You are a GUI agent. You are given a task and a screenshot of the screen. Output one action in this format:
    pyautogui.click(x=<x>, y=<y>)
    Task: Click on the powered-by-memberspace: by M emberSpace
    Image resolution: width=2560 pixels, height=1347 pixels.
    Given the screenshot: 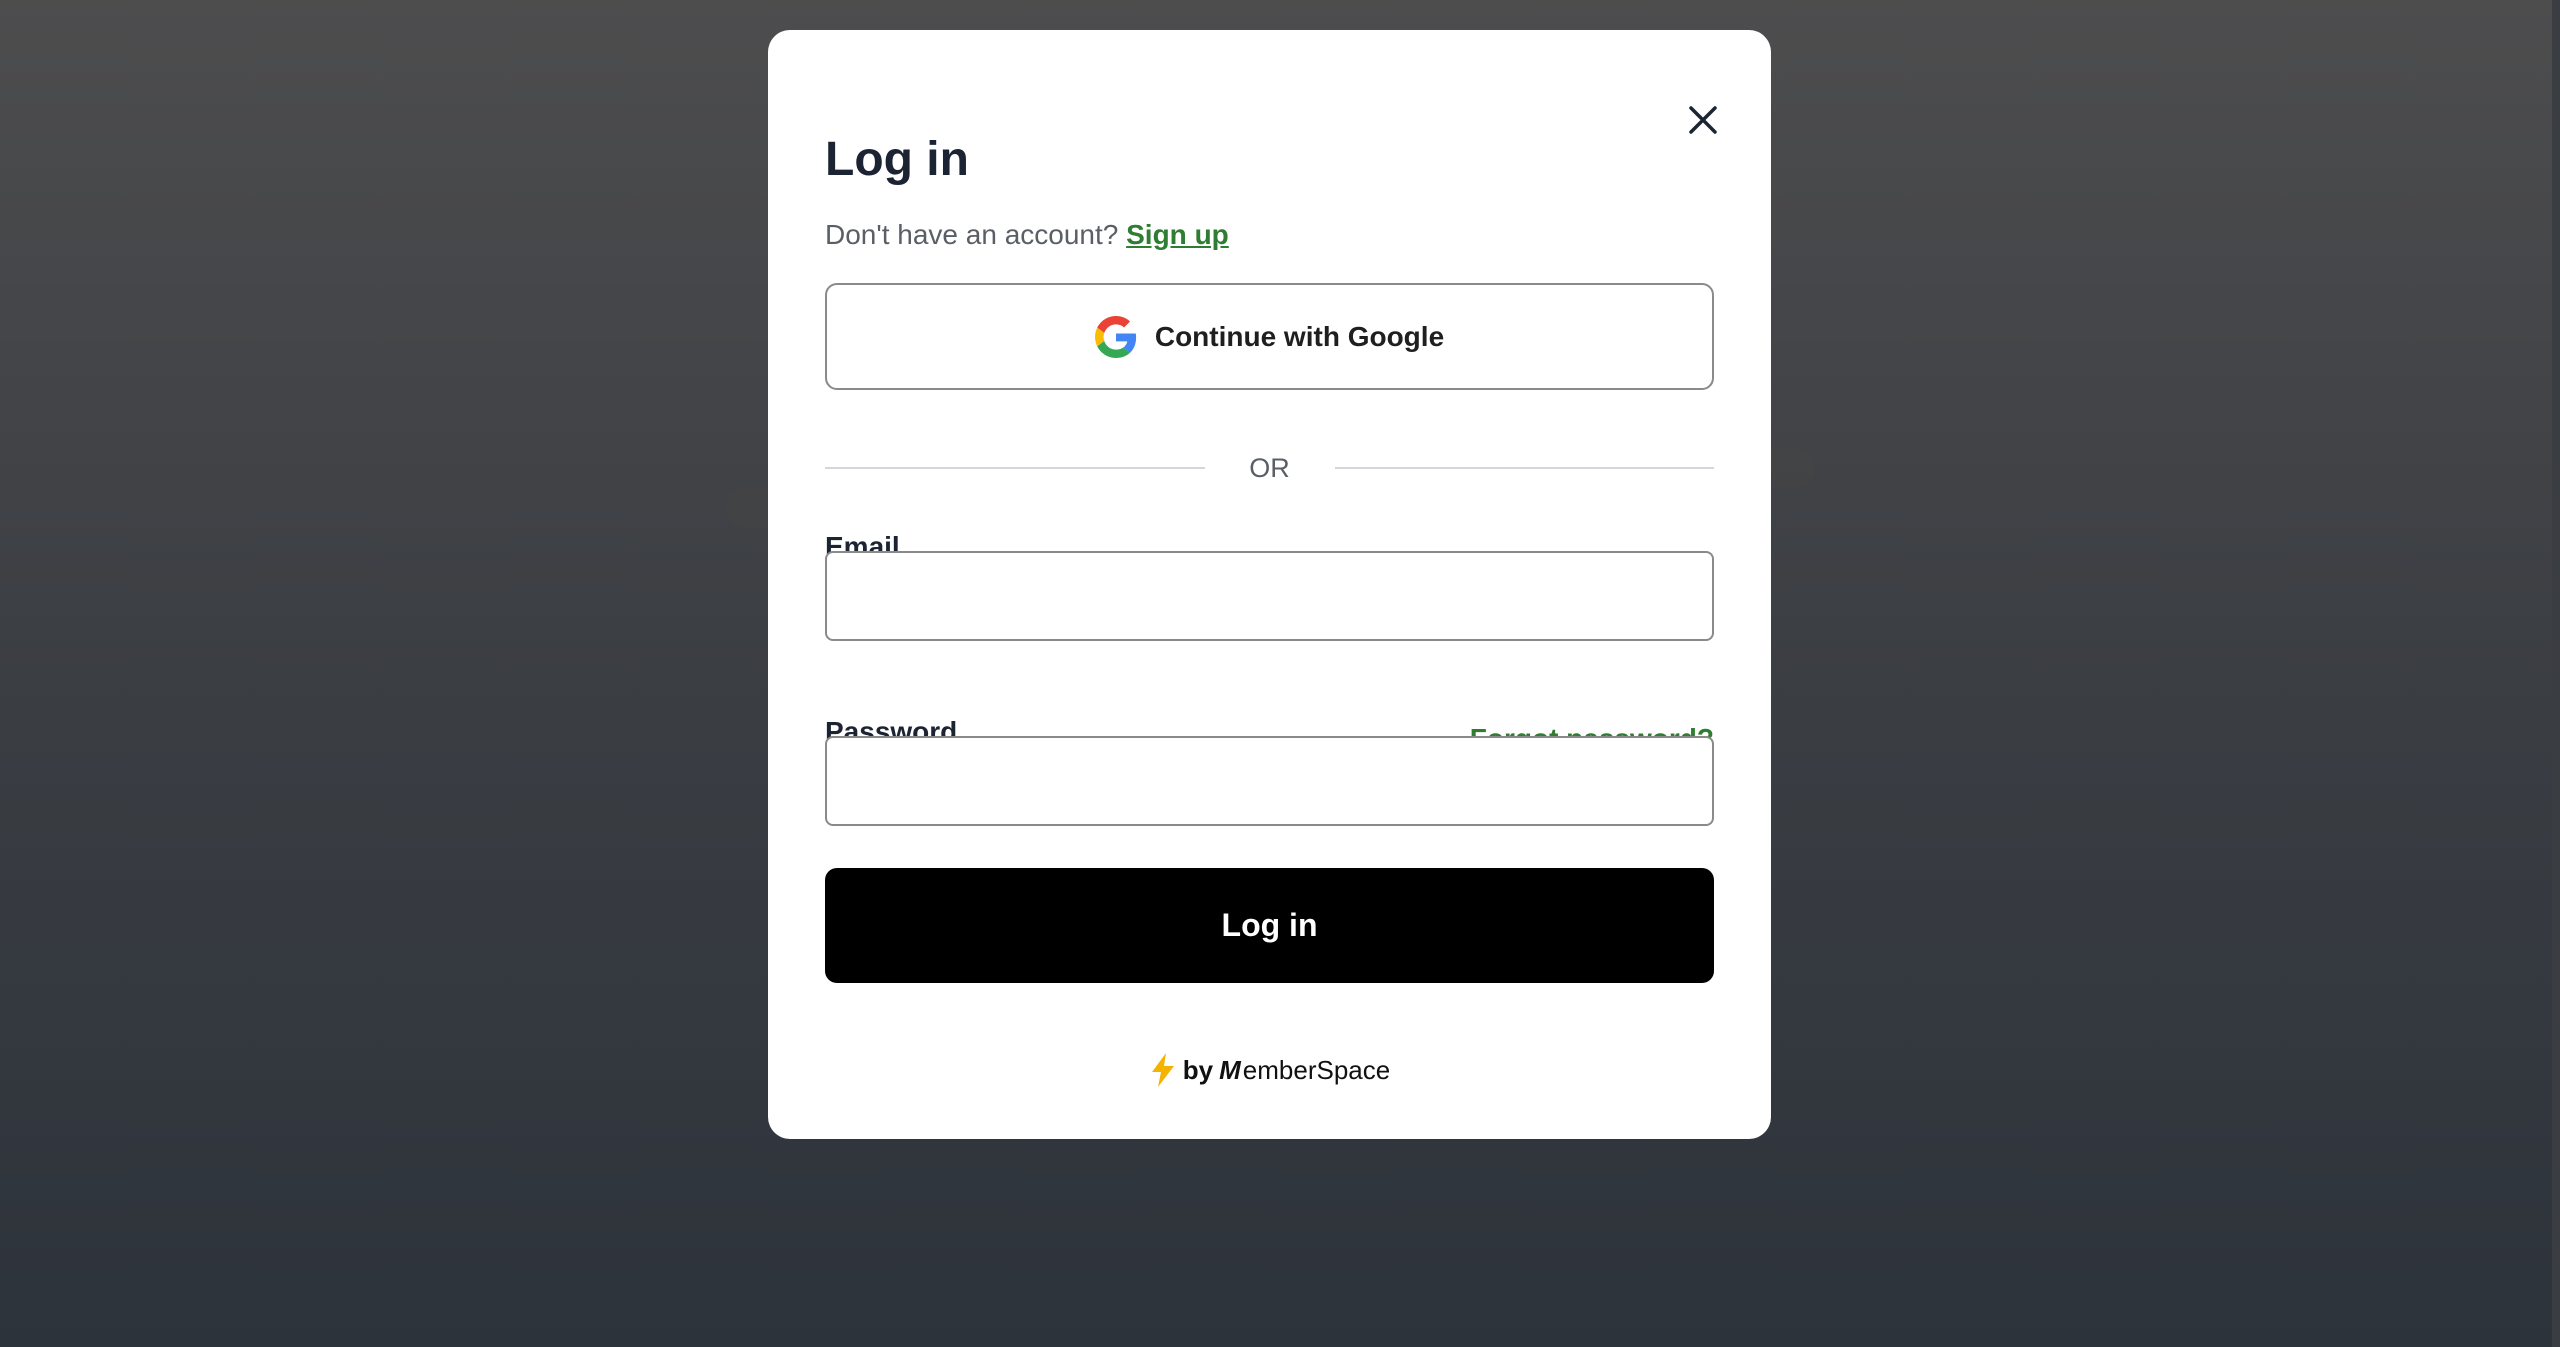 What is the action you would take?
    pyautogui.click(x=1269, y=1070)
    